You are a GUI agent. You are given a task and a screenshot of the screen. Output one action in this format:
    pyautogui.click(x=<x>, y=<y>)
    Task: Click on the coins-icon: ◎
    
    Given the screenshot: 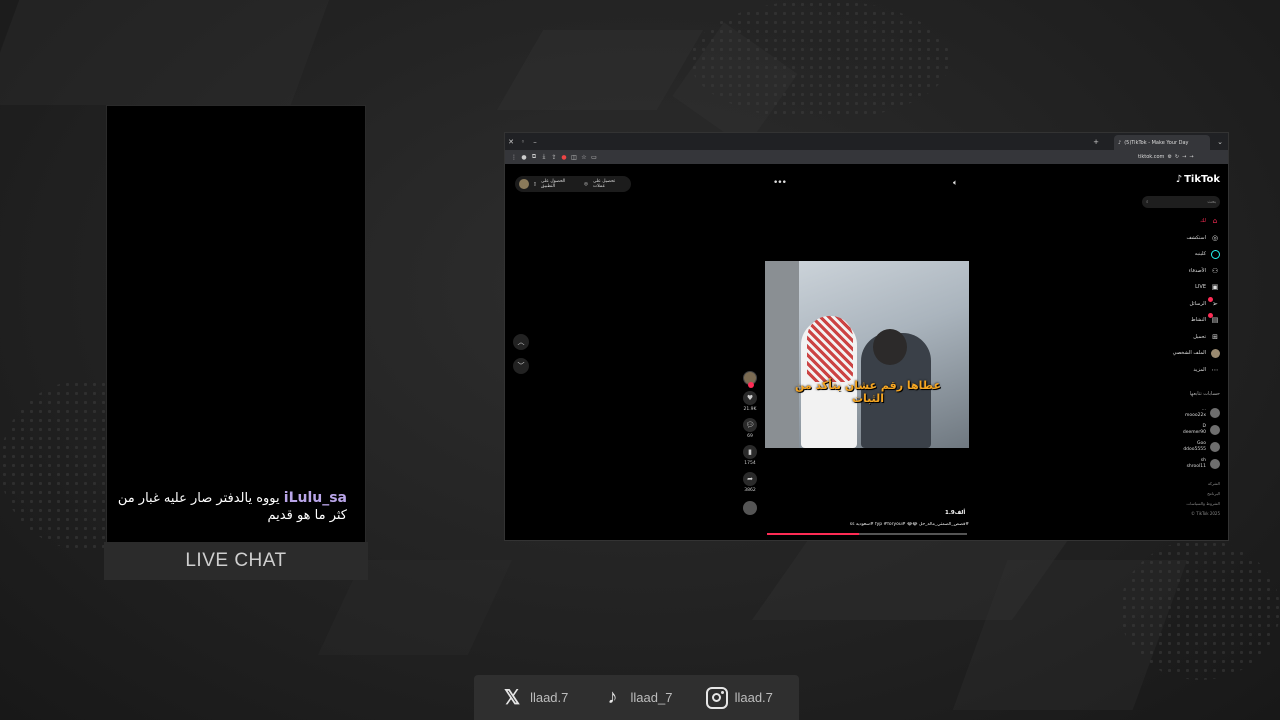 What is the action you would take?
    pyautogui.click(x=586, y=184)
    